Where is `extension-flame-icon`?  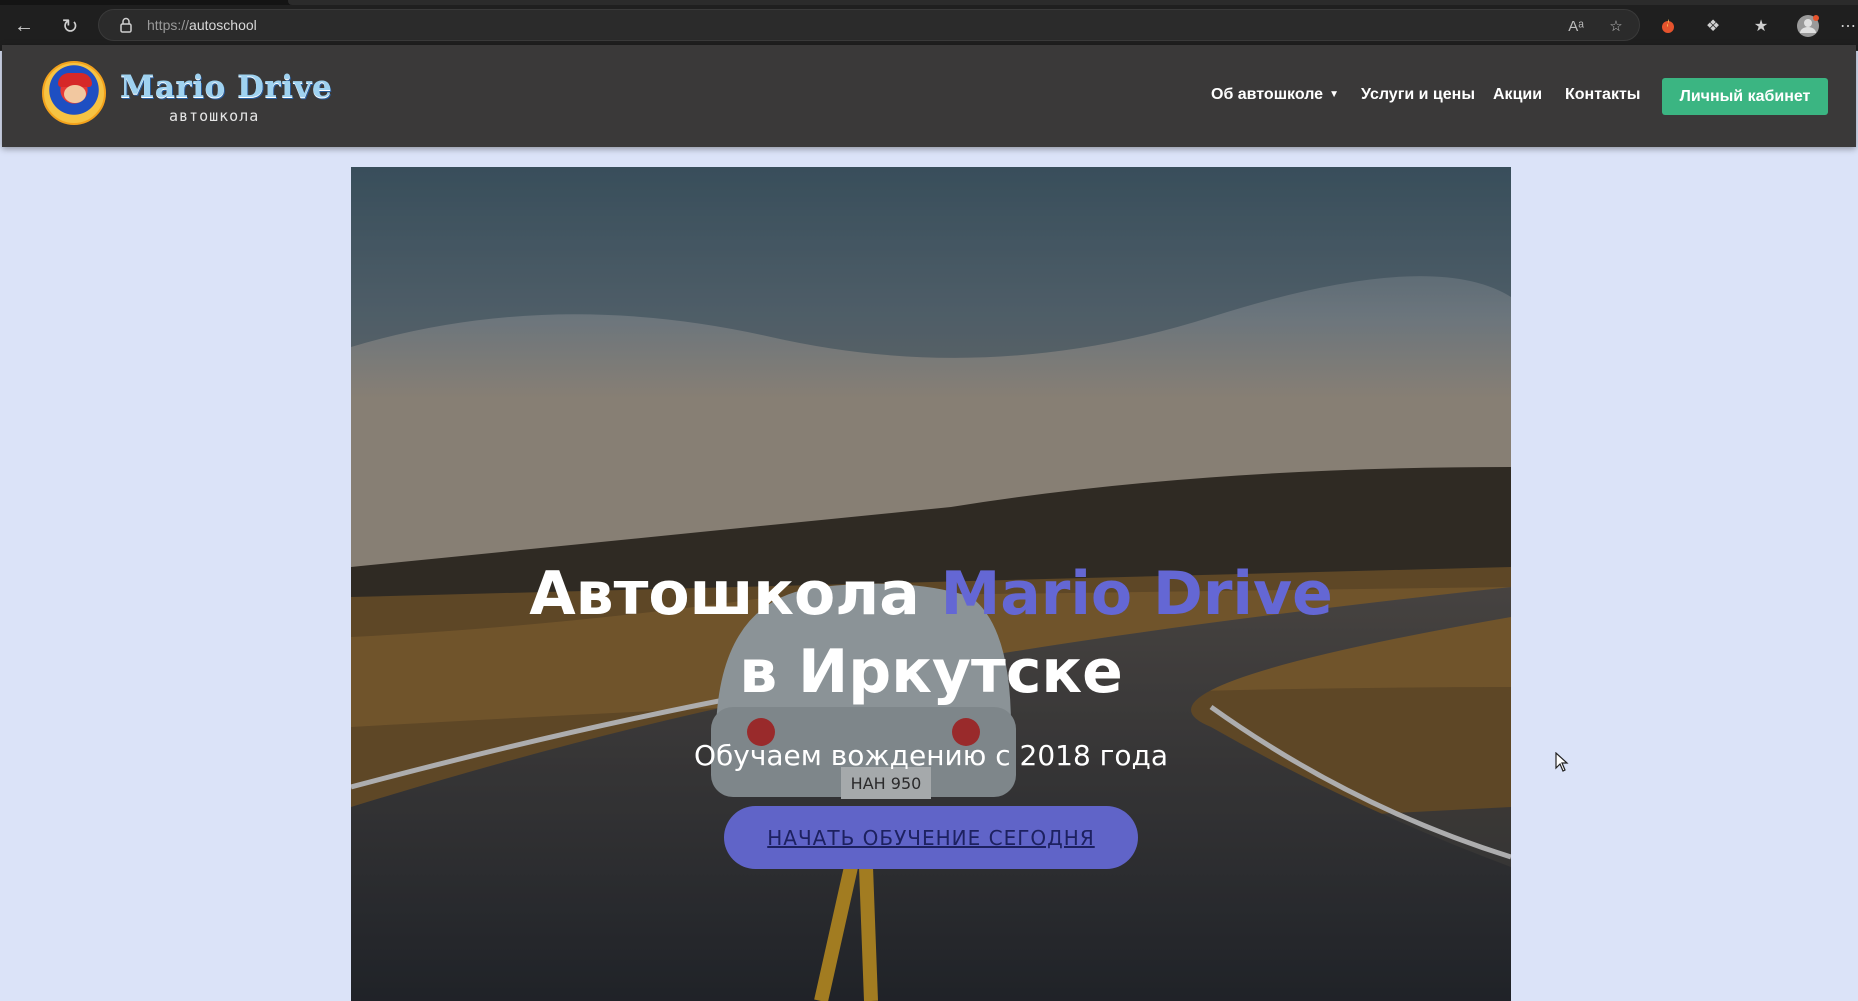
extension-flame-icon is located at coordinates (1668, 26).